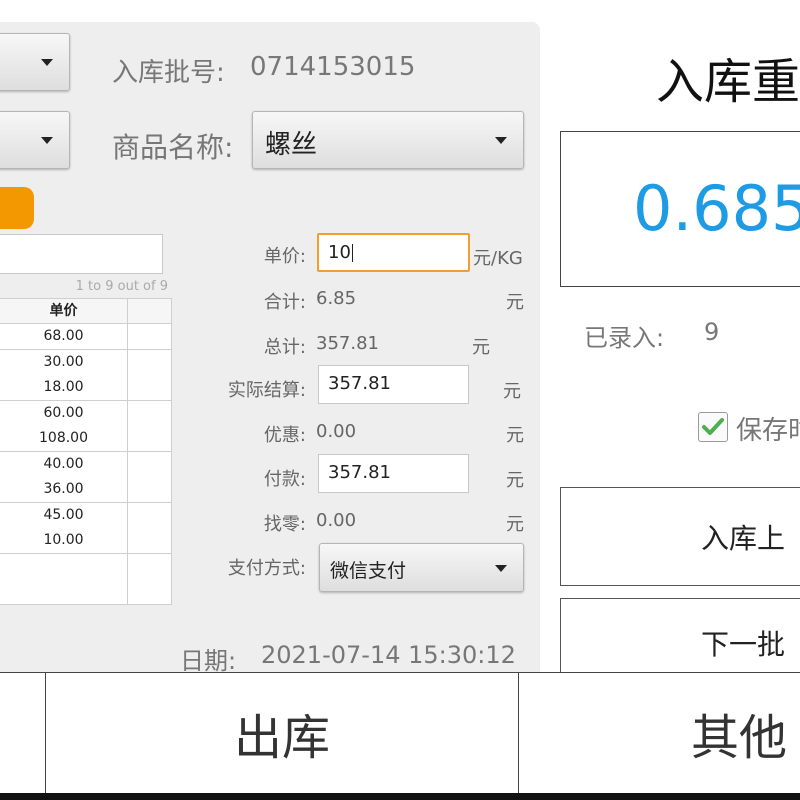  What do you see at coordinates (515, 480) in the screenshot?
I see `payment-currency: 元` at bounding box center [515, 480].